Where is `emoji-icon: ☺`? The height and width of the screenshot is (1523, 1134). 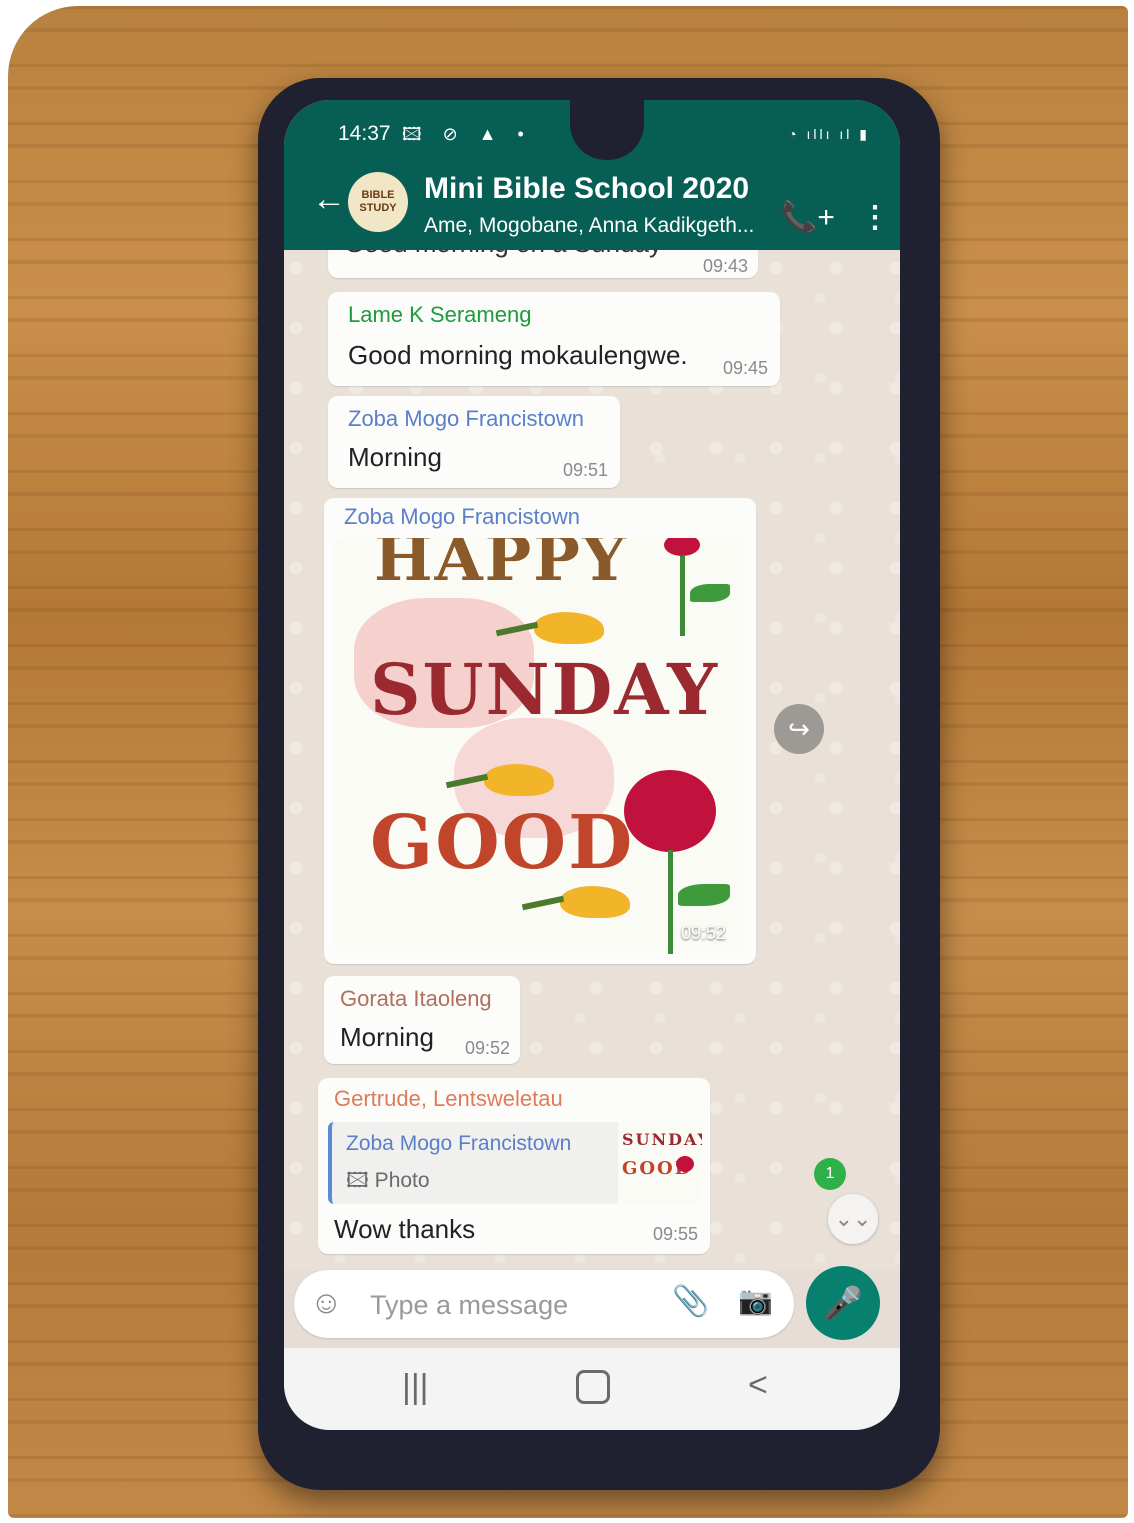
emoji-icon: ☺ is located at coordinates (326, 1302).